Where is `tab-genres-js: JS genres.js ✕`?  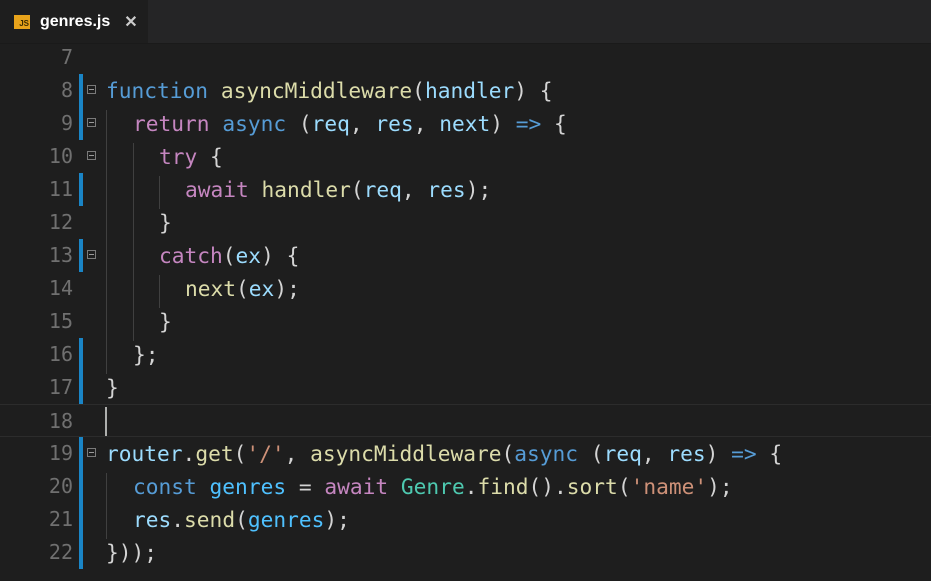
tab-genres-js: JS genres.js ✕ is located at coordinates (74, 21).